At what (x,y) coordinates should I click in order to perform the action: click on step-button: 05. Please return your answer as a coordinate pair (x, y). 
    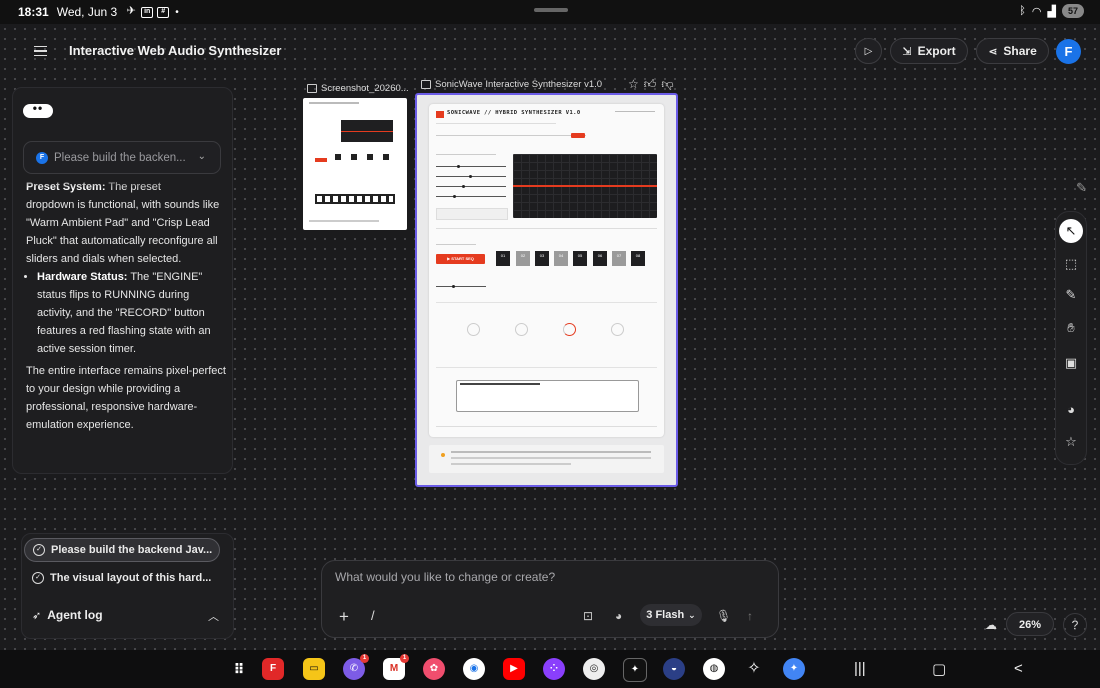
    Looking at the image, I should click on (580, 258).